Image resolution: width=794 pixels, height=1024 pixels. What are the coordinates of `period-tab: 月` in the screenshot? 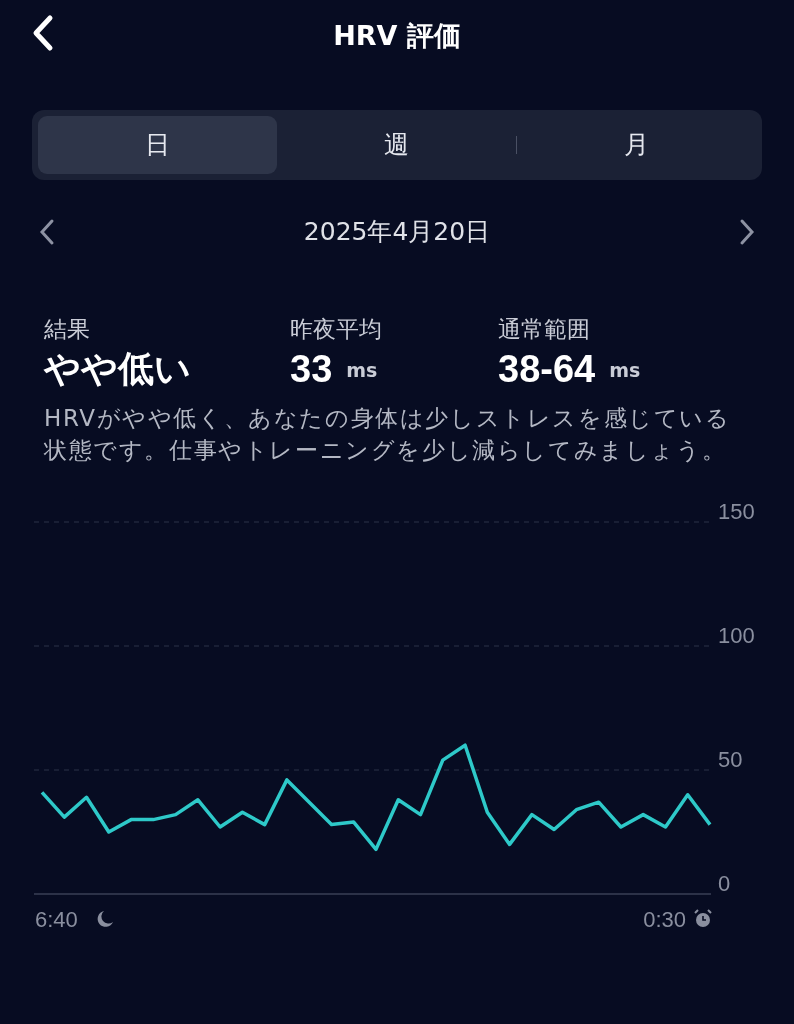 It's located at (636, 145).